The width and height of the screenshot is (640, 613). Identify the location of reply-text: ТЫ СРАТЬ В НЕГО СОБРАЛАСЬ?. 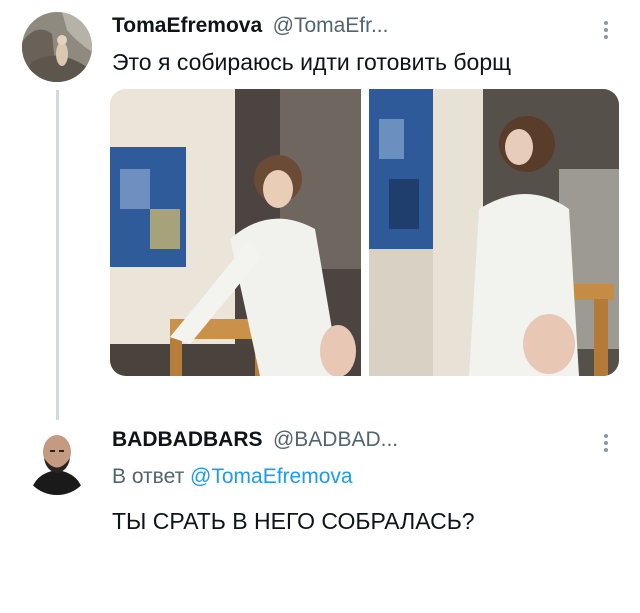
(293, 521).